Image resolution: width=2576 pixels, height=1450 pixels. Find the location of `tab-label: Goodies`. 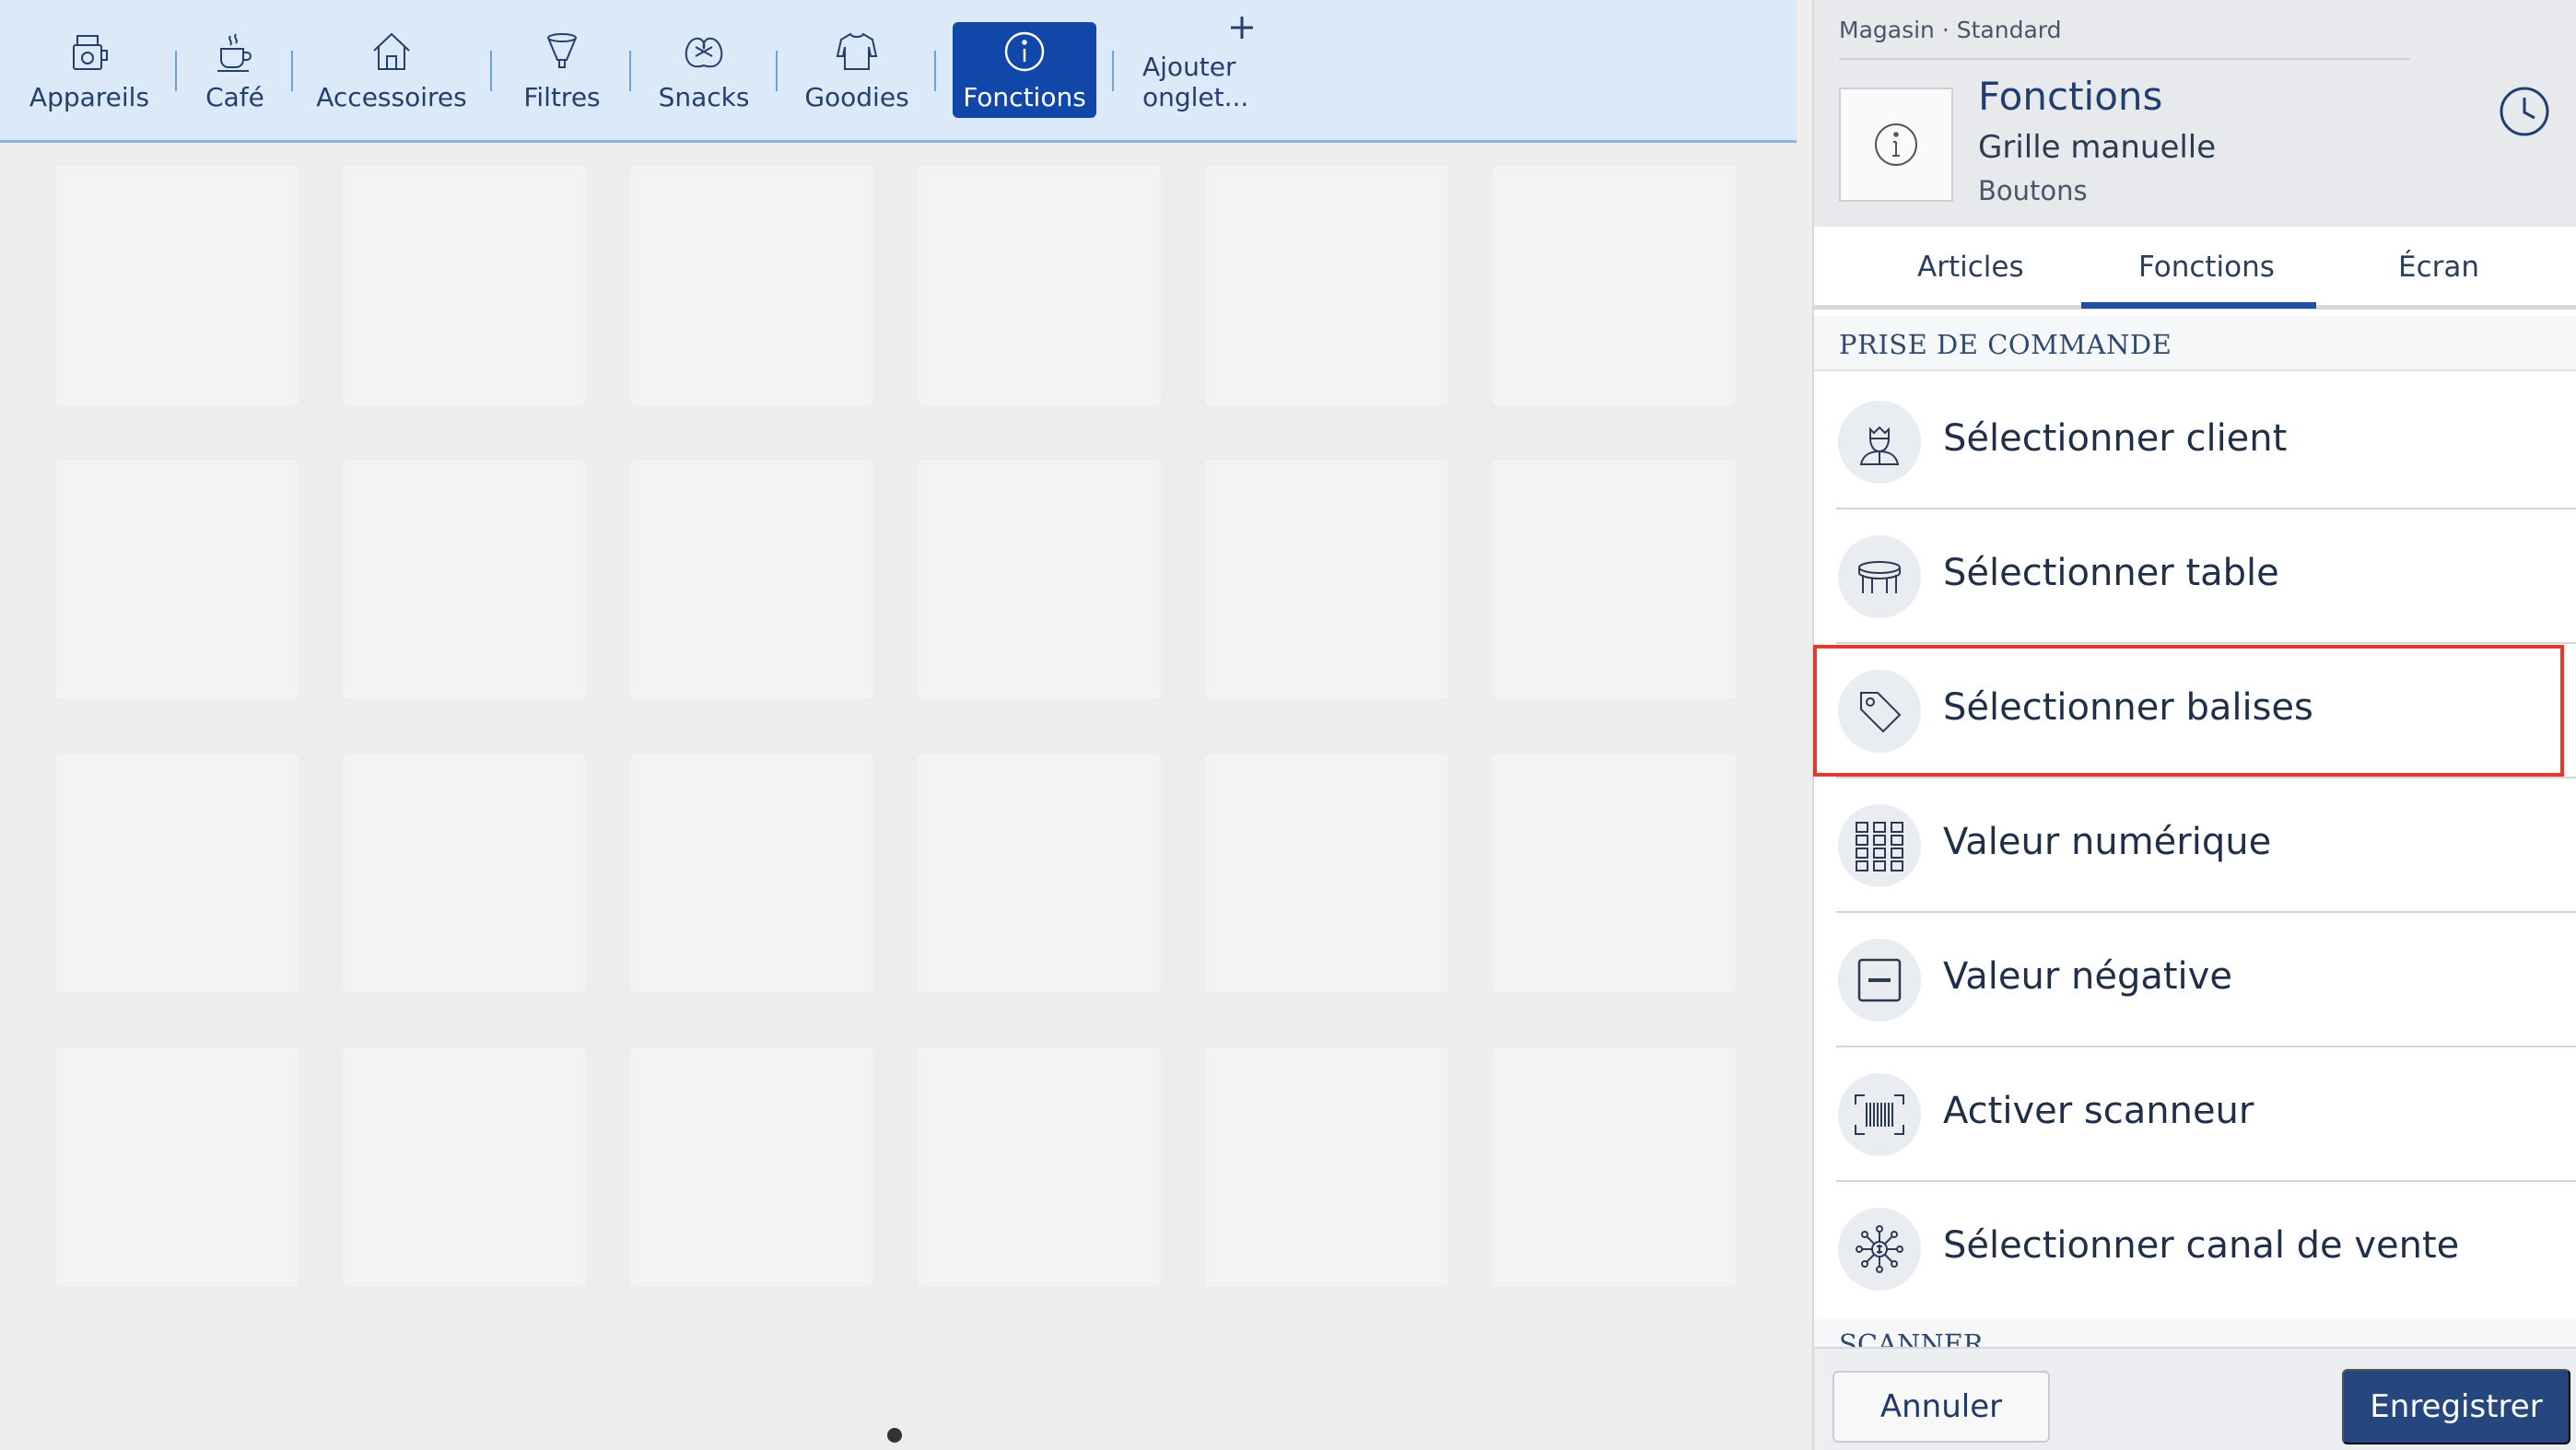

tab-label: Goodies is located at coordinates (856, 97).